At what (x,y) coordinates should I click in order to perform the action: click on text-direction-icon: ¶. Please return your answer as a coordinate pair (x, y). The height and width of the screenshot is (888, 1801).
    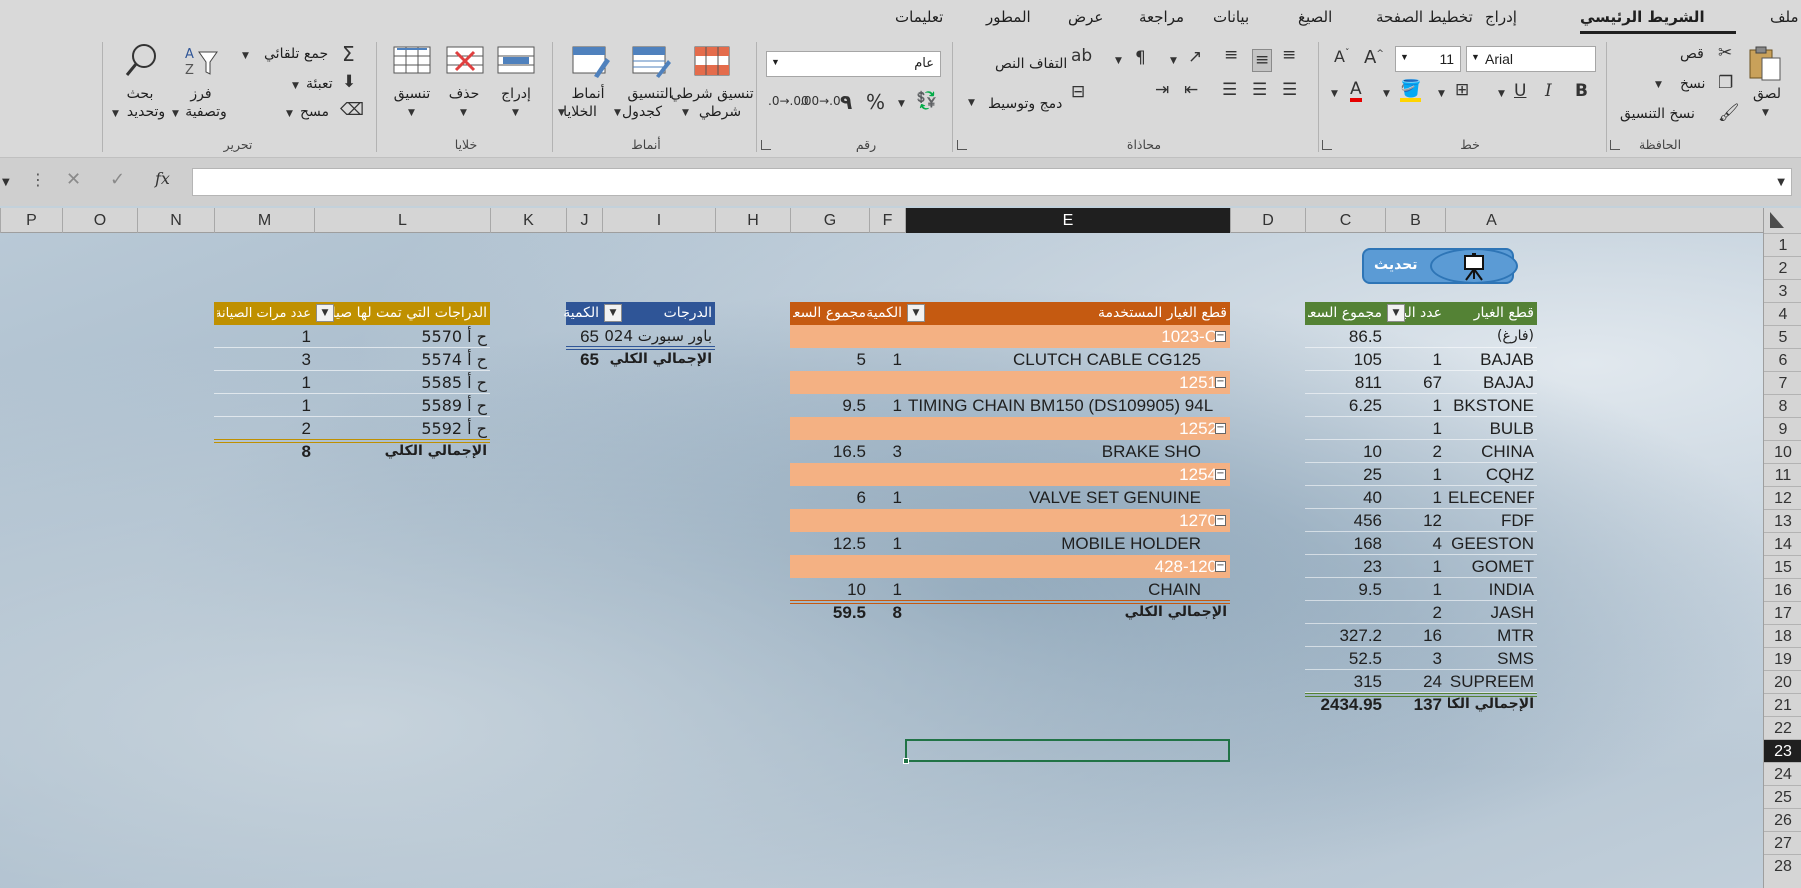
    Looking at the image, I should click on (1140, 58).